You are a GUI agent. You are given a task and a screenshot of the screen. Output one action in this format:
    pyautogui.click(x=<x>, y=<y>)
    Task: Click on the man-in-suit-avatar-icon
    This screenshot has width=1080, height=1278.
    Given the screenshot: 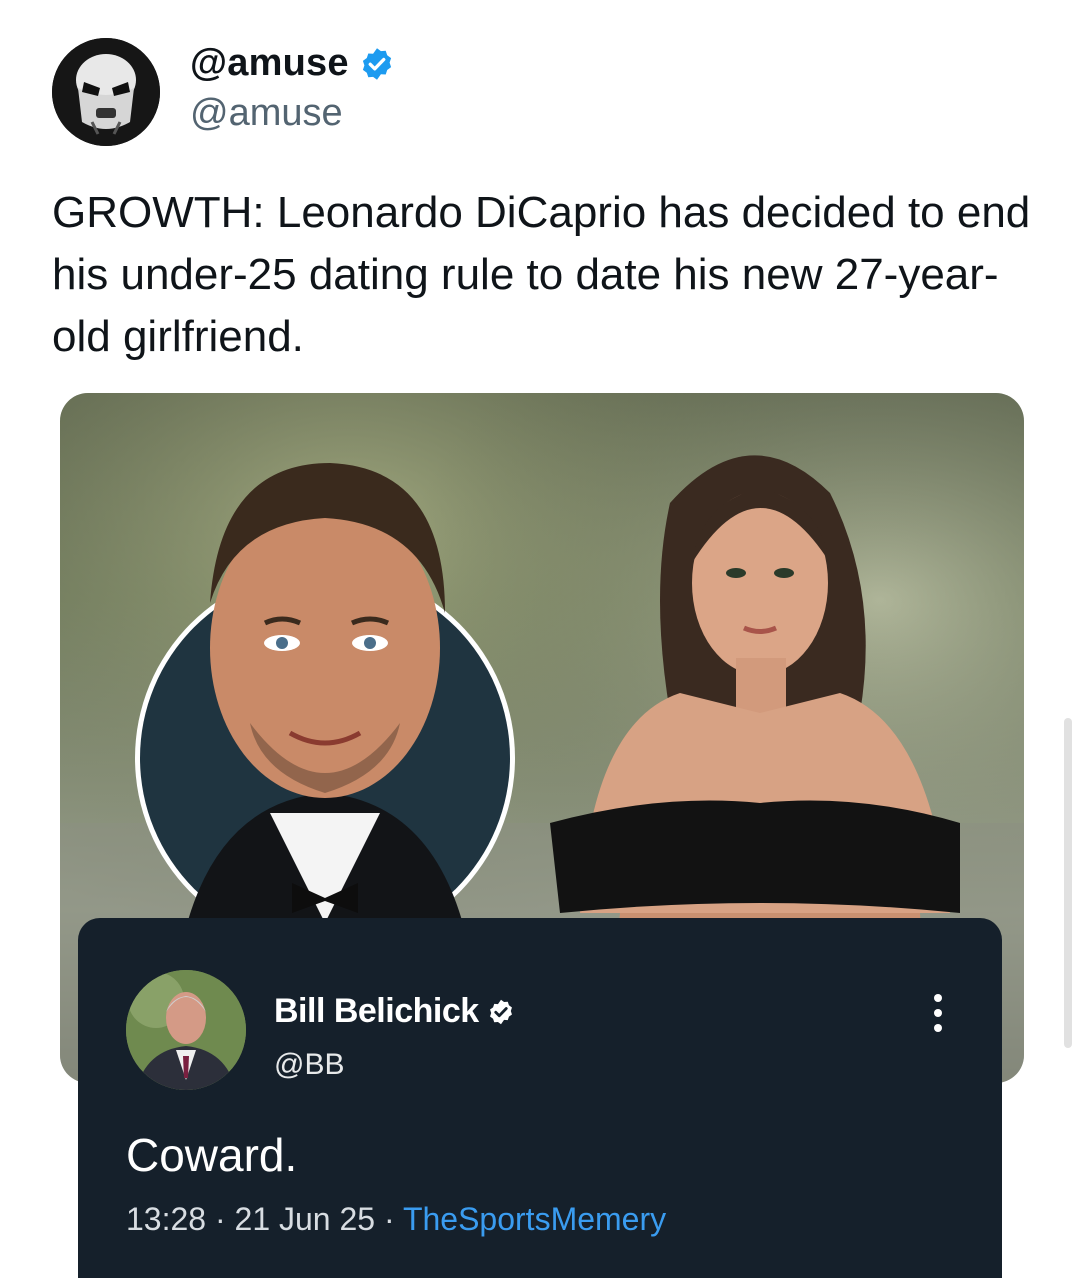 What is the action you would take?
    pyautogui.click(x=186, y=1030)
    